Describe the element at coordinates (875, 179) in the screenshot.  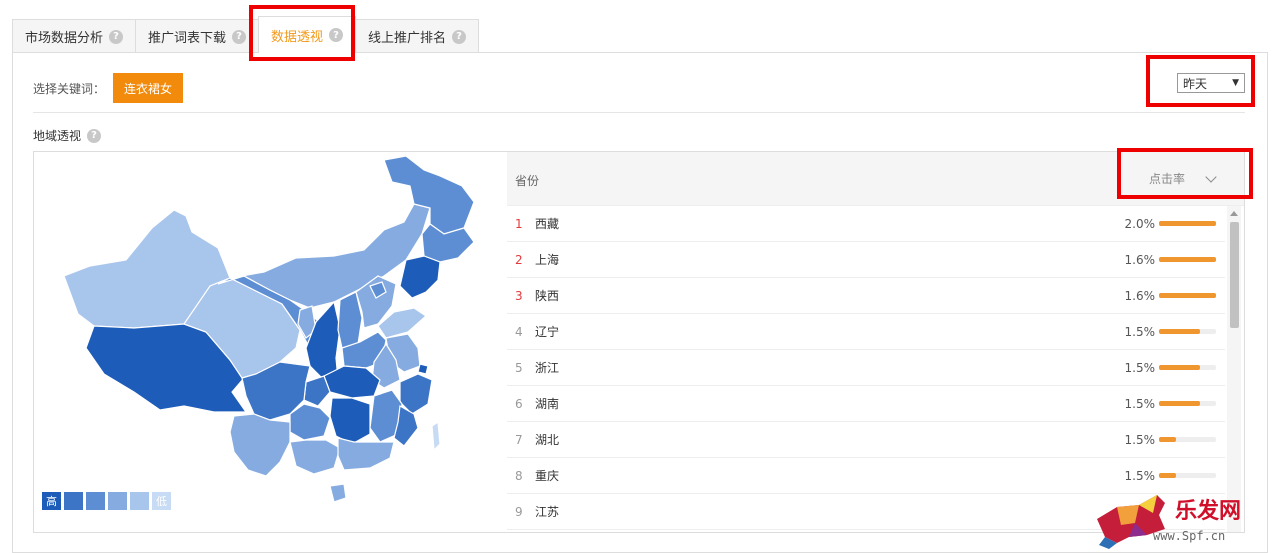
I see `table-header: 省份 点击率` at that location.